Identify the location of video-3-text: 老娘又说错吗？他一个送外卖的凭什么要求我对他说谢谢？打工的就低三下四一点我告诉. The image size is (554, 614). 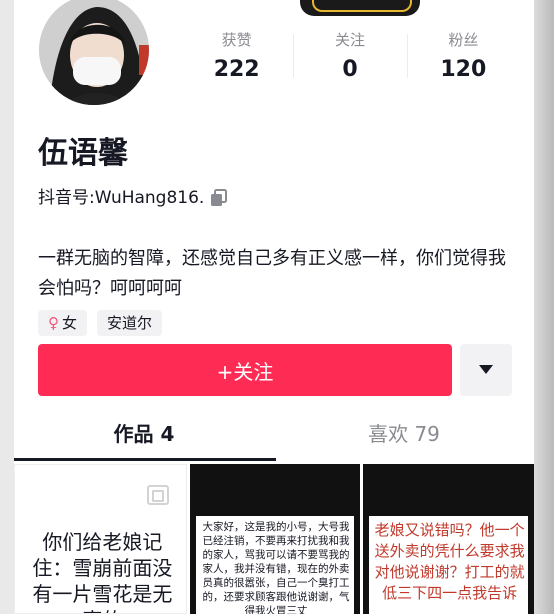
(449, 561).